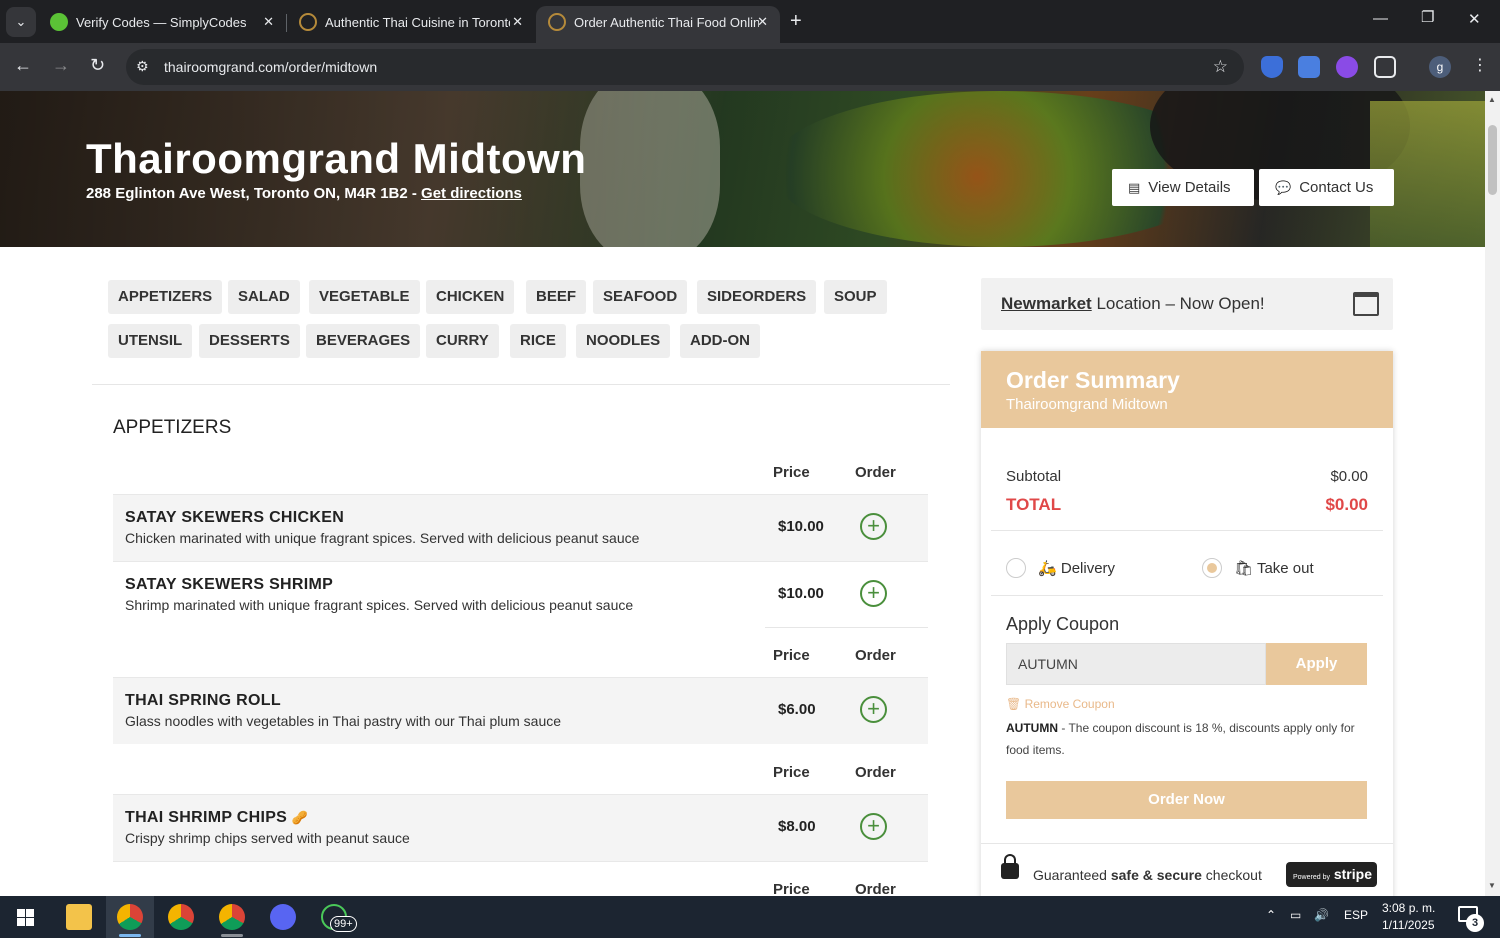 This screenshot has width=1500, height=938. Describe the element at coordinates (1183, 187) in the screenshot. I see `view-details-button: ▤ View Details` at that location.